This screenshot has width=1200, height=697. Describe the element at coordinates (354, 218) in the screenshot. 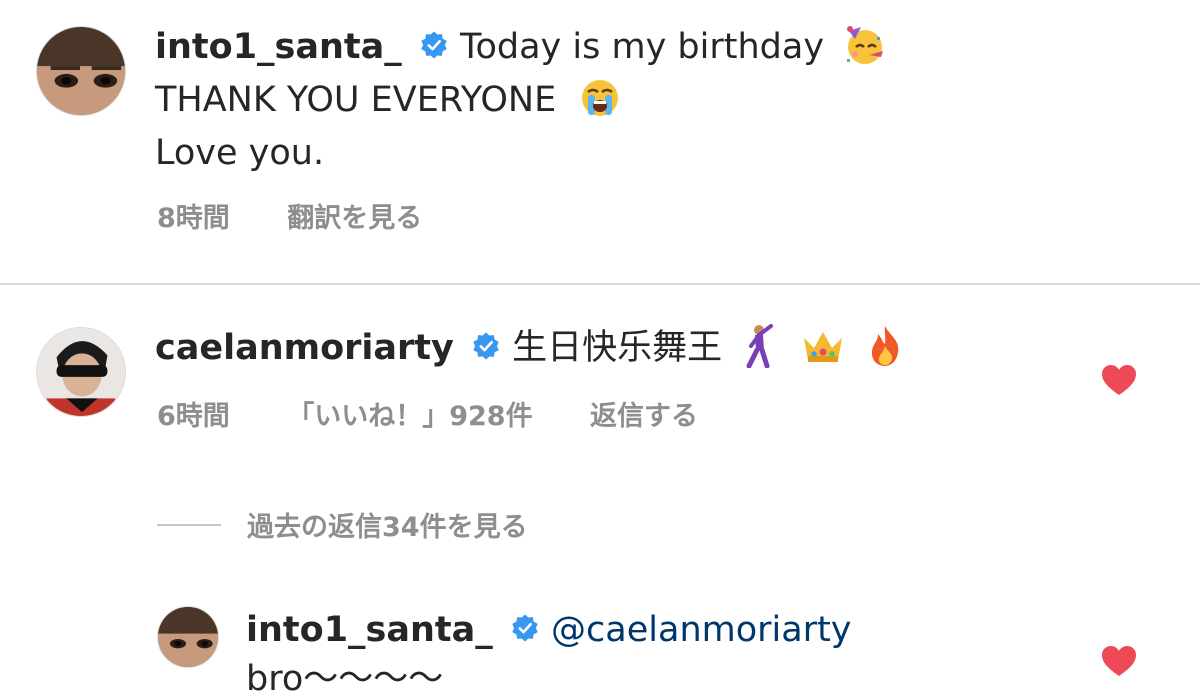

I see `translate-link: 翻訳を見る` at that location.